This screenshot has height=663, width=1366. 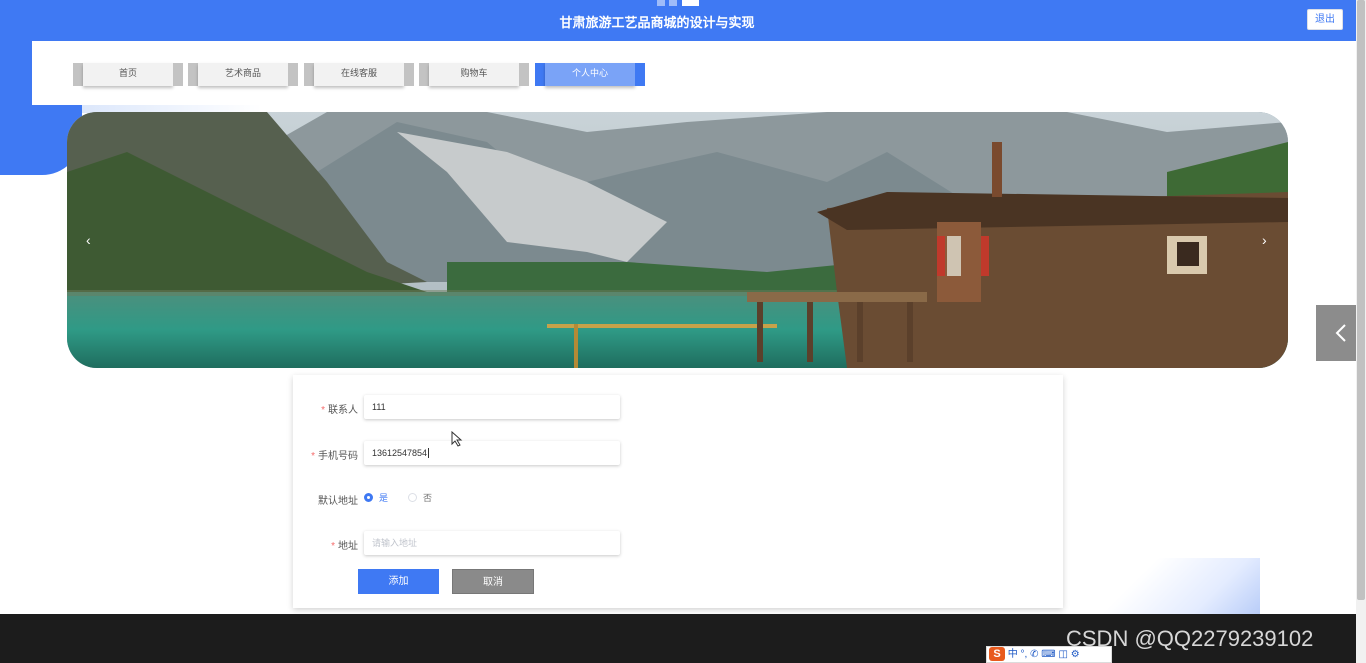 What do you see at coordinates (384, 498) in the screenshot?
I see `radio-label: 是` at bounding box center [384, 498].